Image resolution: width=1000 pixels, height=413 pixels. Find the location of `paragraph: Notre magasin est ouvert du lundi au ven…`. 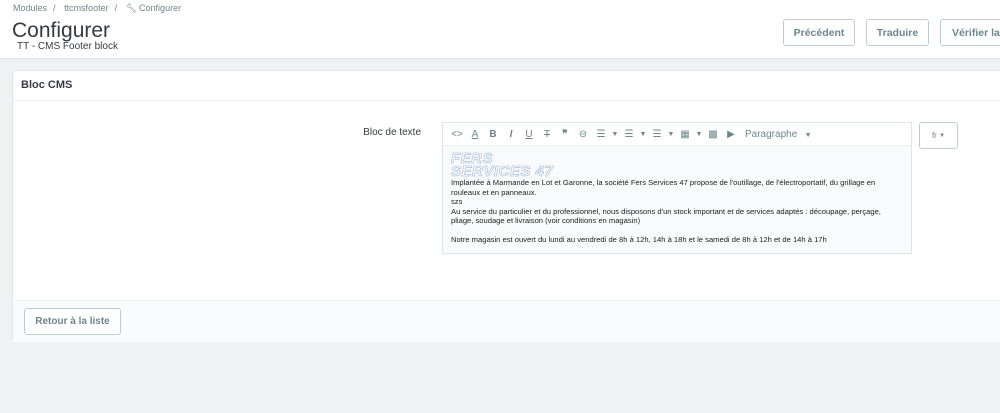

paragraph: Notre magasin est ouvert du lundi au ven… is located at coordinates (639, 239).